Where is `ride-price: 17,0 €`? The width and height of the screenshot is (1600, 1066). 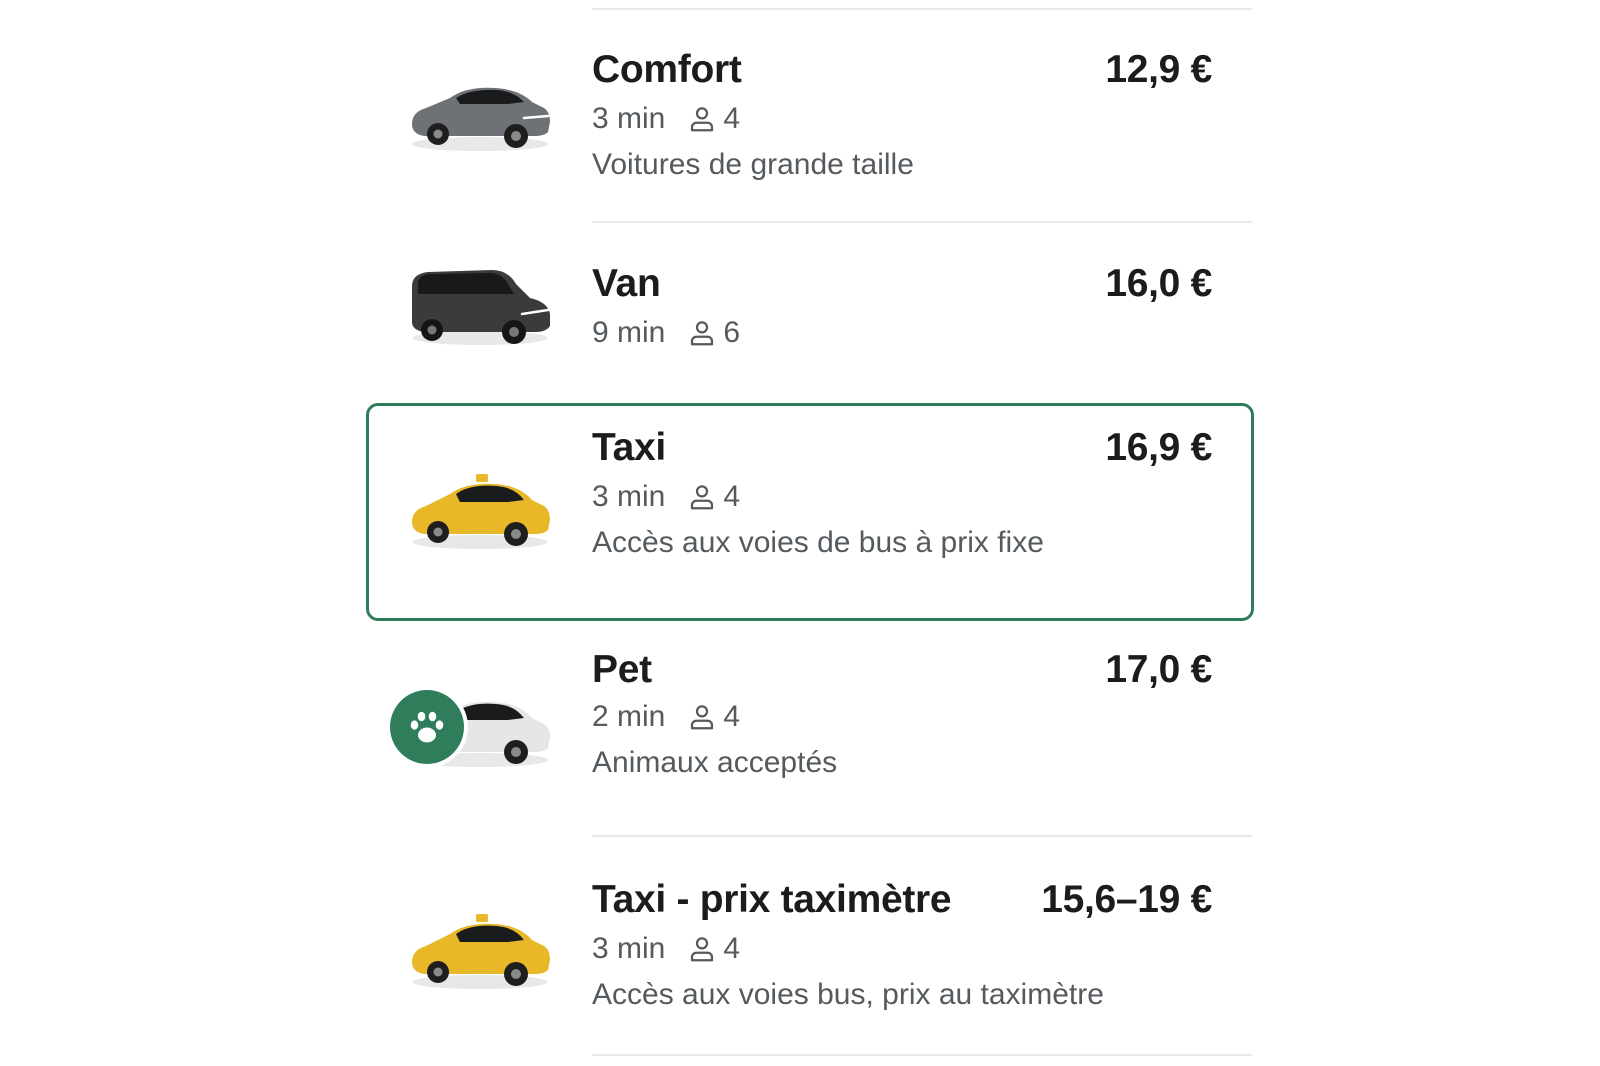
ride-price: 17,0 € is located at coordinates (1158, 669).